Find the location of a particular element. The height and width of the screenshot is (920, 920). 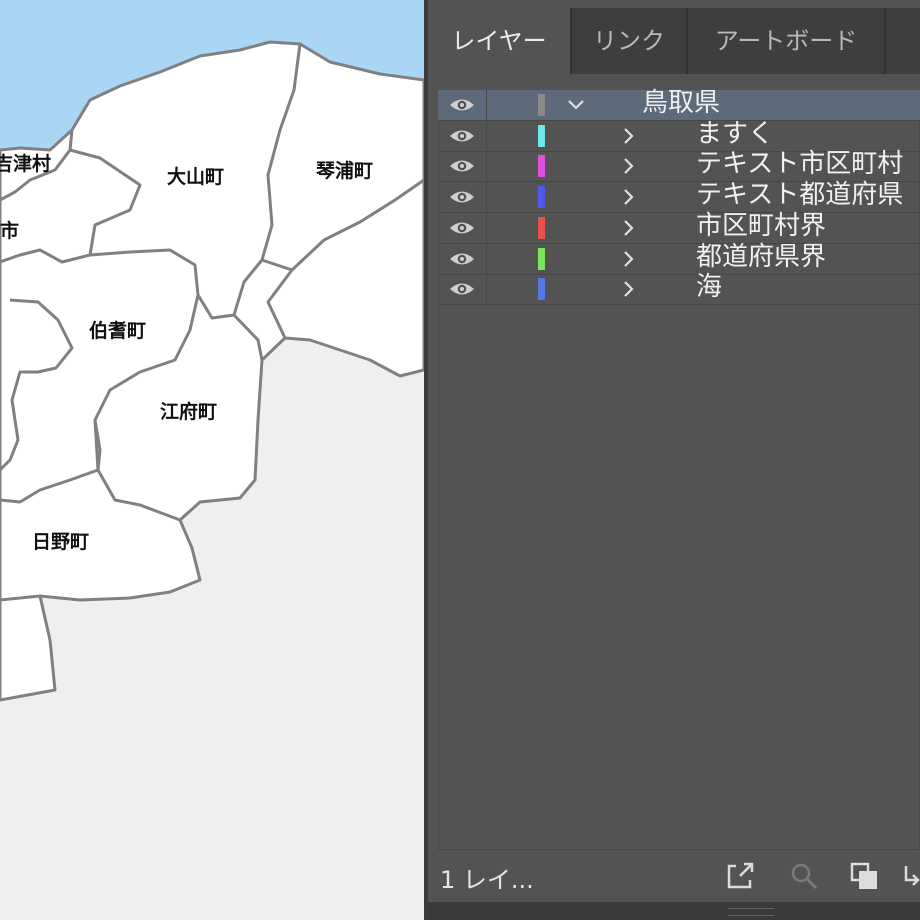

tab-links: リンク is located at coordinates (630, 41).